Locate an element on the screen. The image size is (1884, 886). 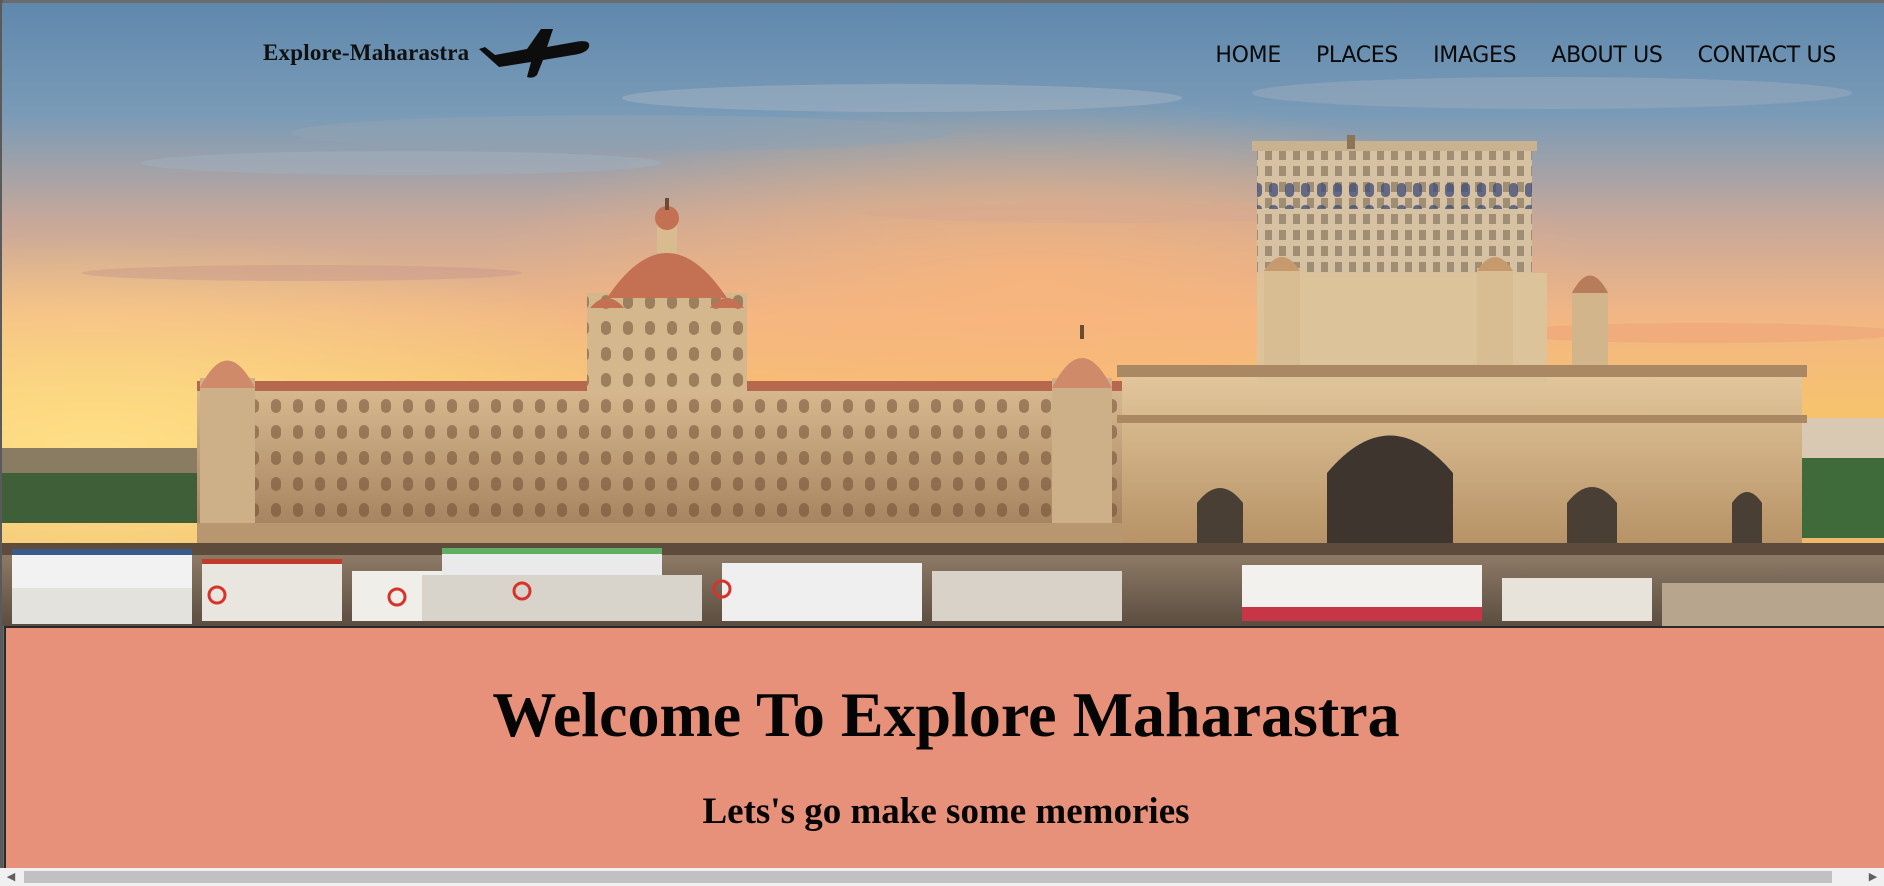
scroll-left-arrow-icon: ◀ is located at coordinates (11, 877).